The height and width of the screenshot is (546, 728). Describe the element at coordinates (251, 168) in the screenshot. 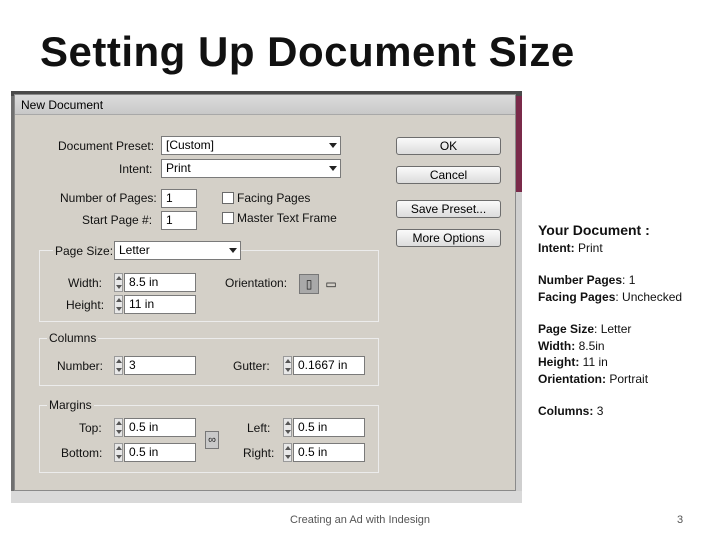

I see `intent-select: Print` at that location.